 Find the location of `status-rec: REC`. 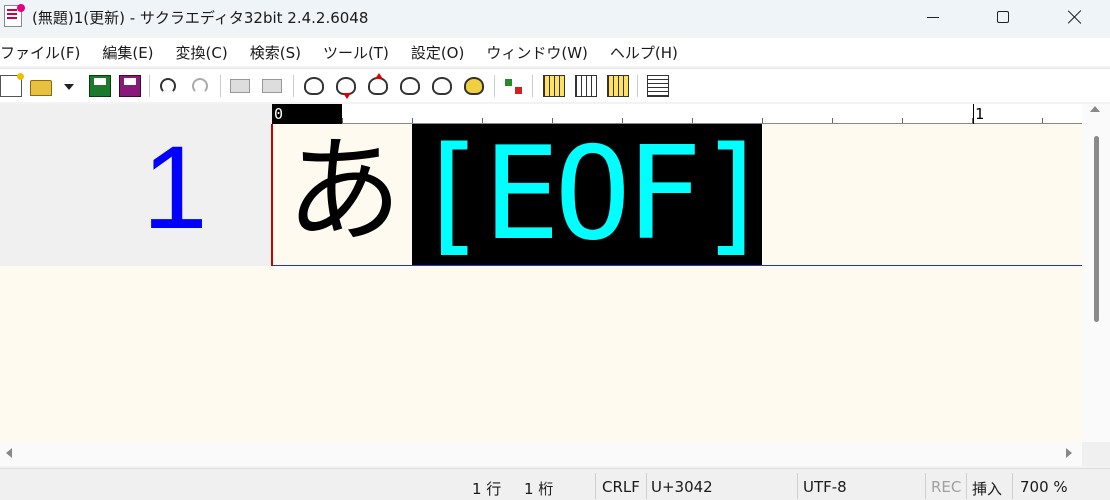

status-rec: REC is located at coordinates (946, 487).